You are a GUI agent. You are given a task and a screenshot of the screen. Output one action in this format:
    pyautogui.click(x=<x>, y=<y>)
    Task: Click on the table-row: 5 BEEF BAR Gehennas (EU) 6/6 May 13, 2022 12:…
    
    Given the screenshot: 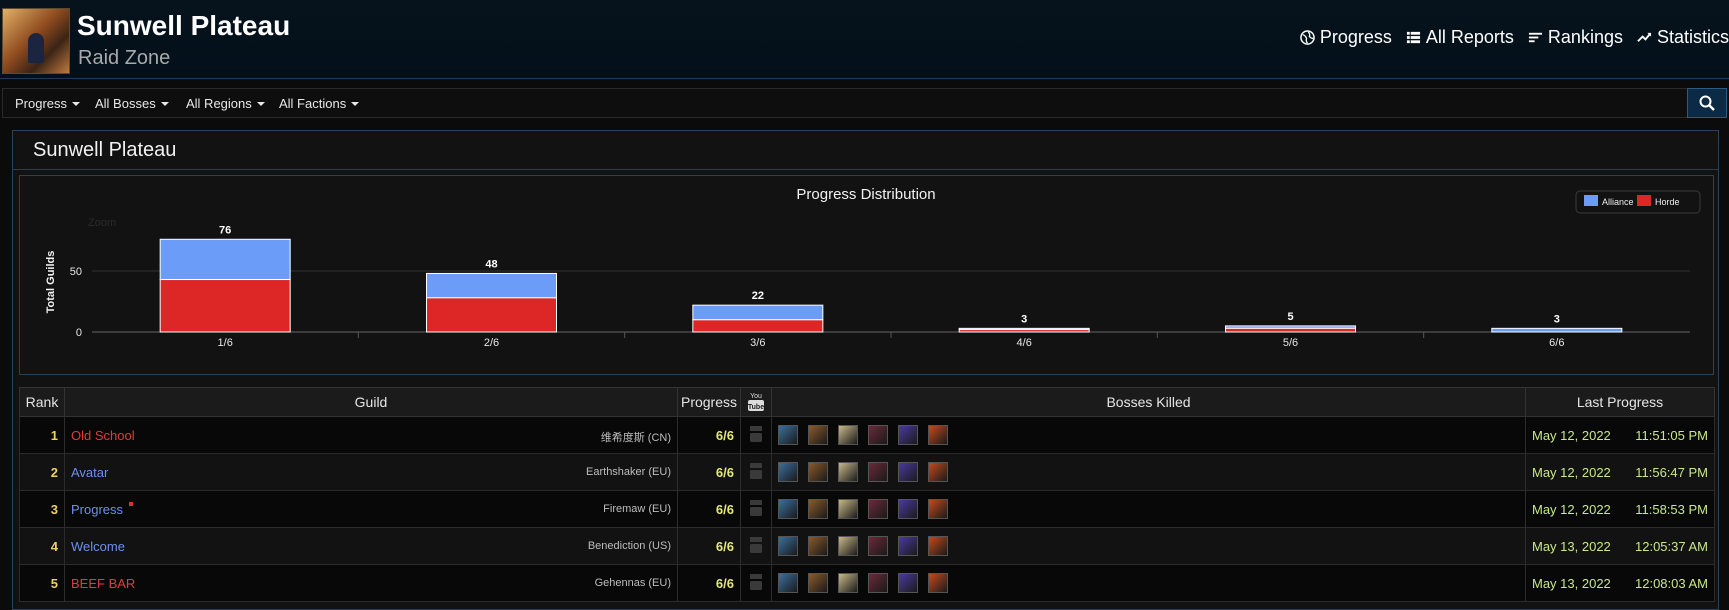 What is the action you would take?
    pyautogui.click(x=867, y=583)
    